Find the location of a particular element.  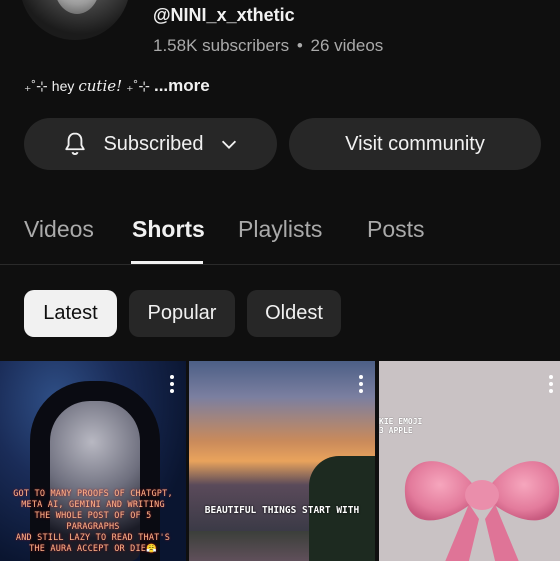

tab-playlists: Playlists is located at coordinates (280, 229).